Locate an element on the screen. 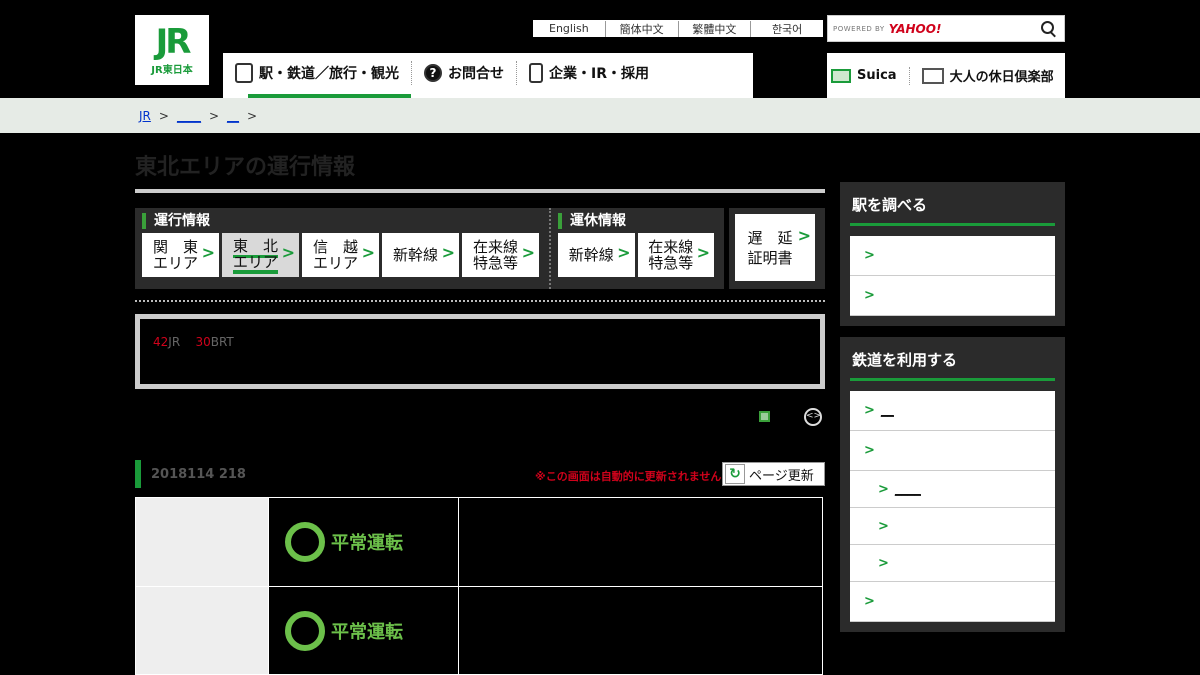 This screenshot has width=1200, height=675. nav-divider is located at coordinates (909, 75).